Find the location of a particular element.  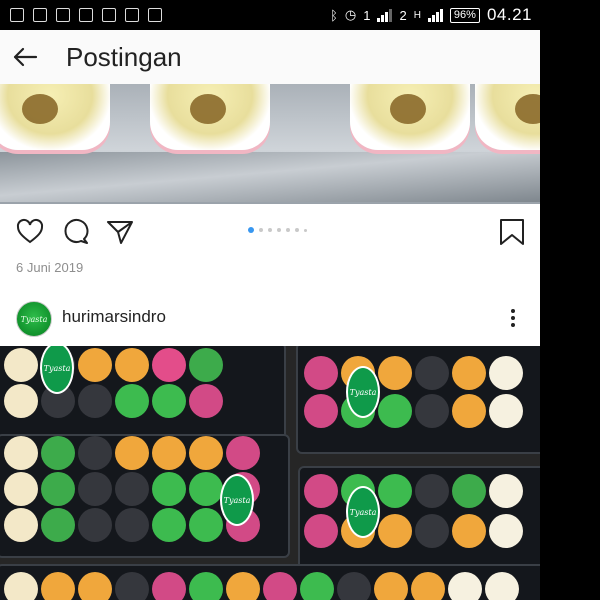

carousel-indicator is located at coordinates (277, 230).